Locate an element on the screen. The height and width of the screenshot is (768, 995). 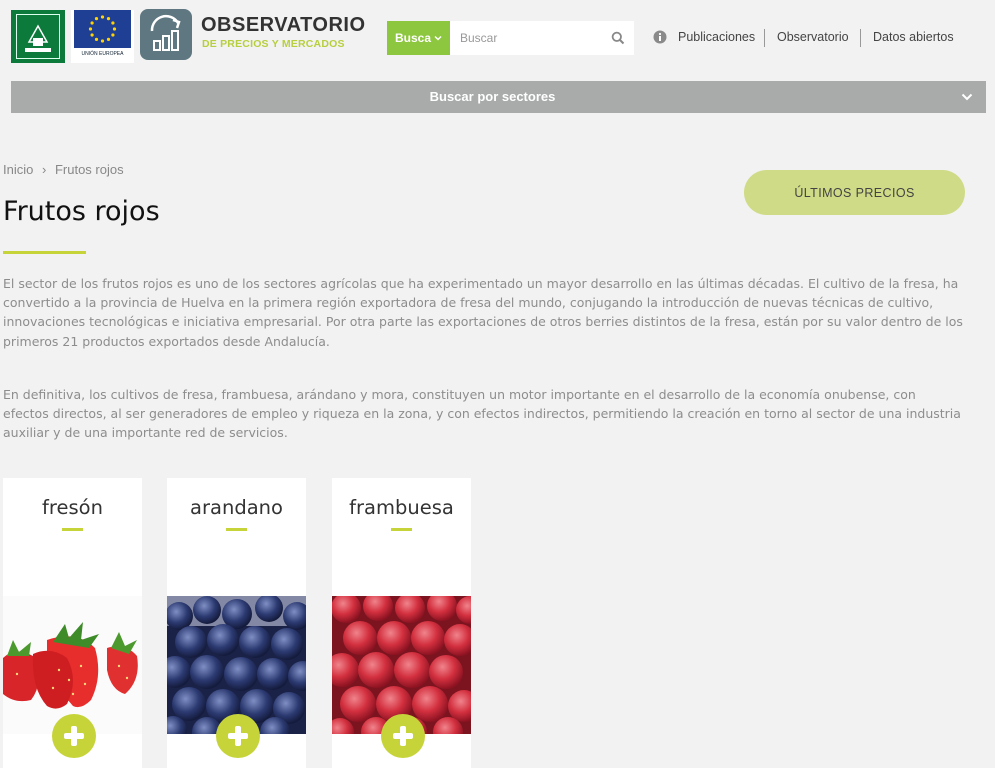
nav-datos-abiertos-link: Datos abiertos is located at coordinates (913, 37).